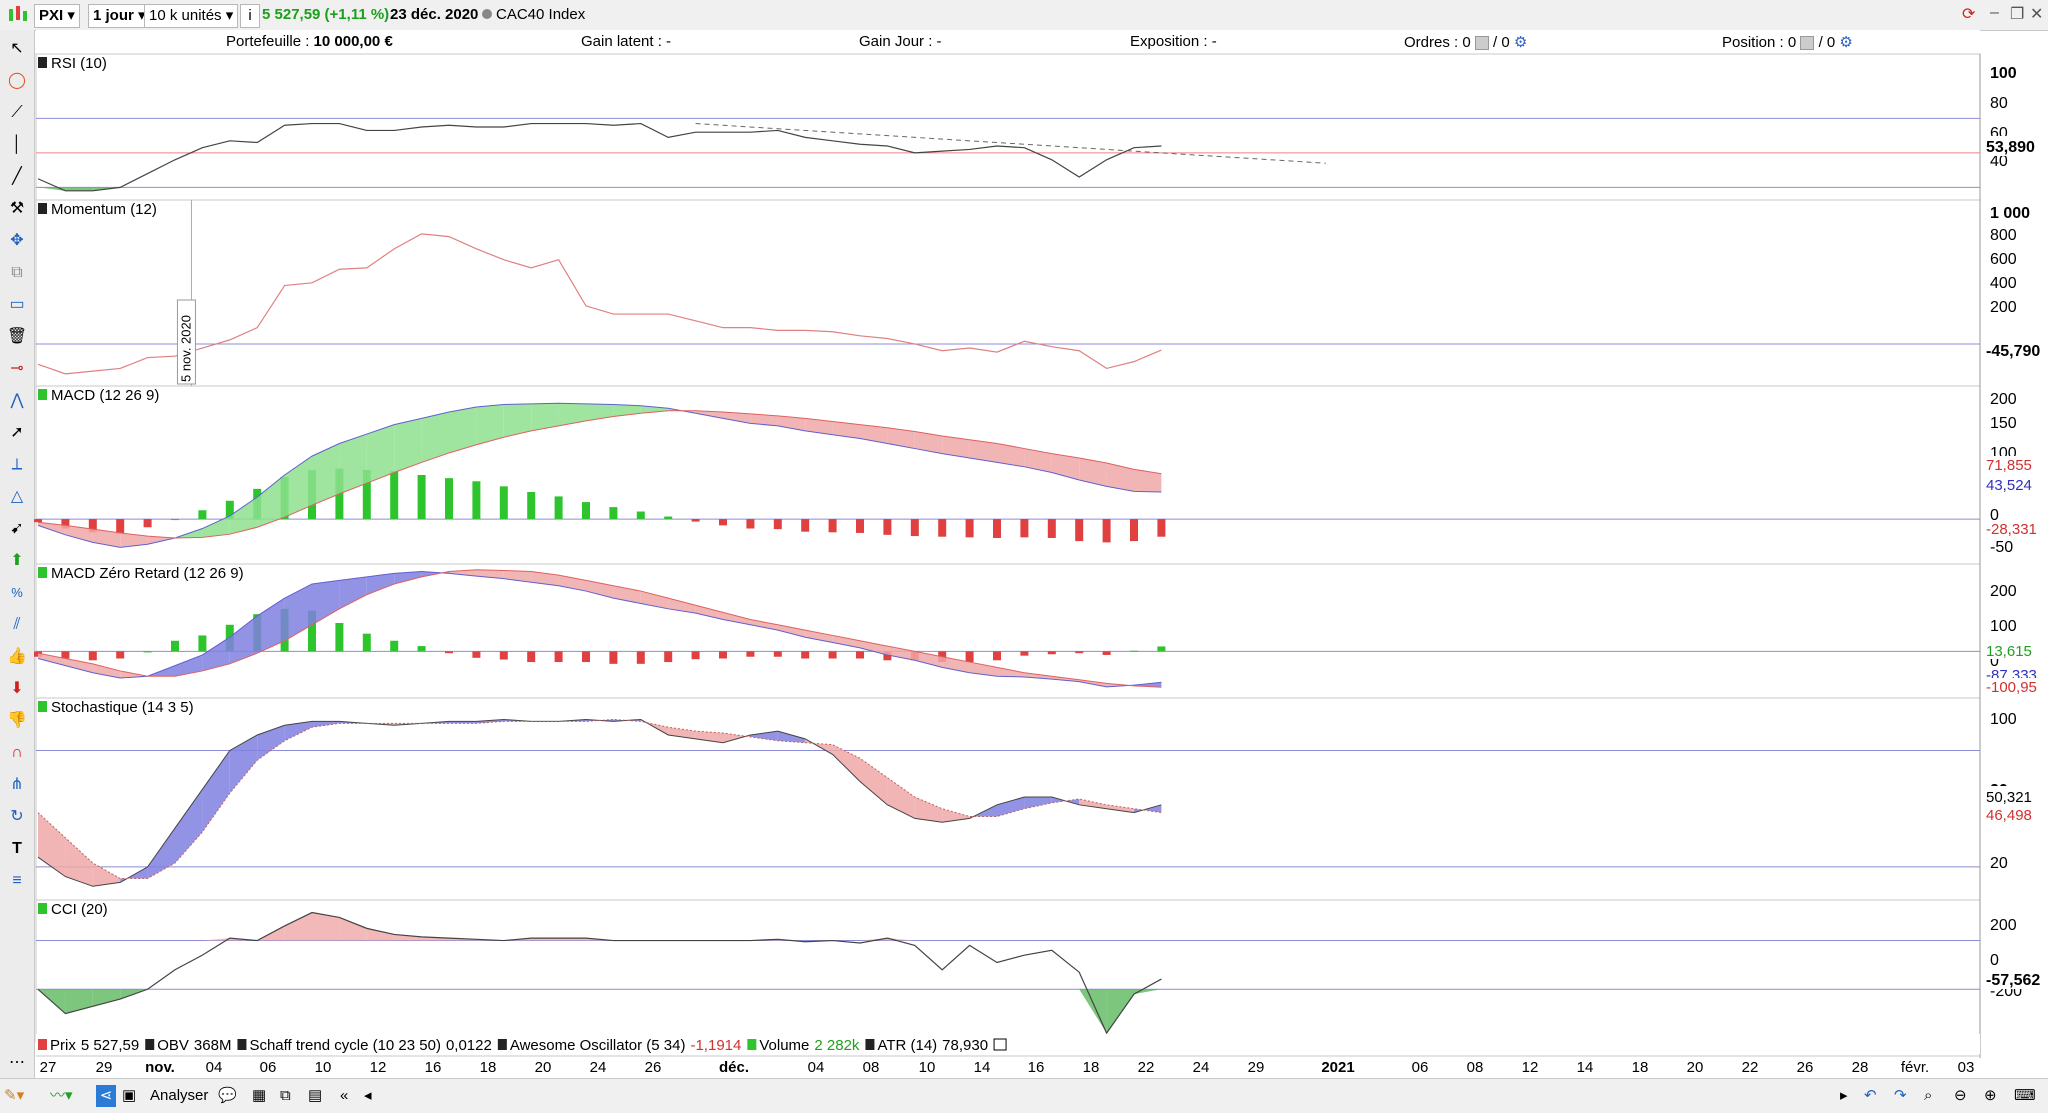 Image resolution: width=2048 pixels, height=1113 pixels. Describe the element at coordinates (1475, 1067) in the screenshot. I see `x-tick-label: 08` at that location.